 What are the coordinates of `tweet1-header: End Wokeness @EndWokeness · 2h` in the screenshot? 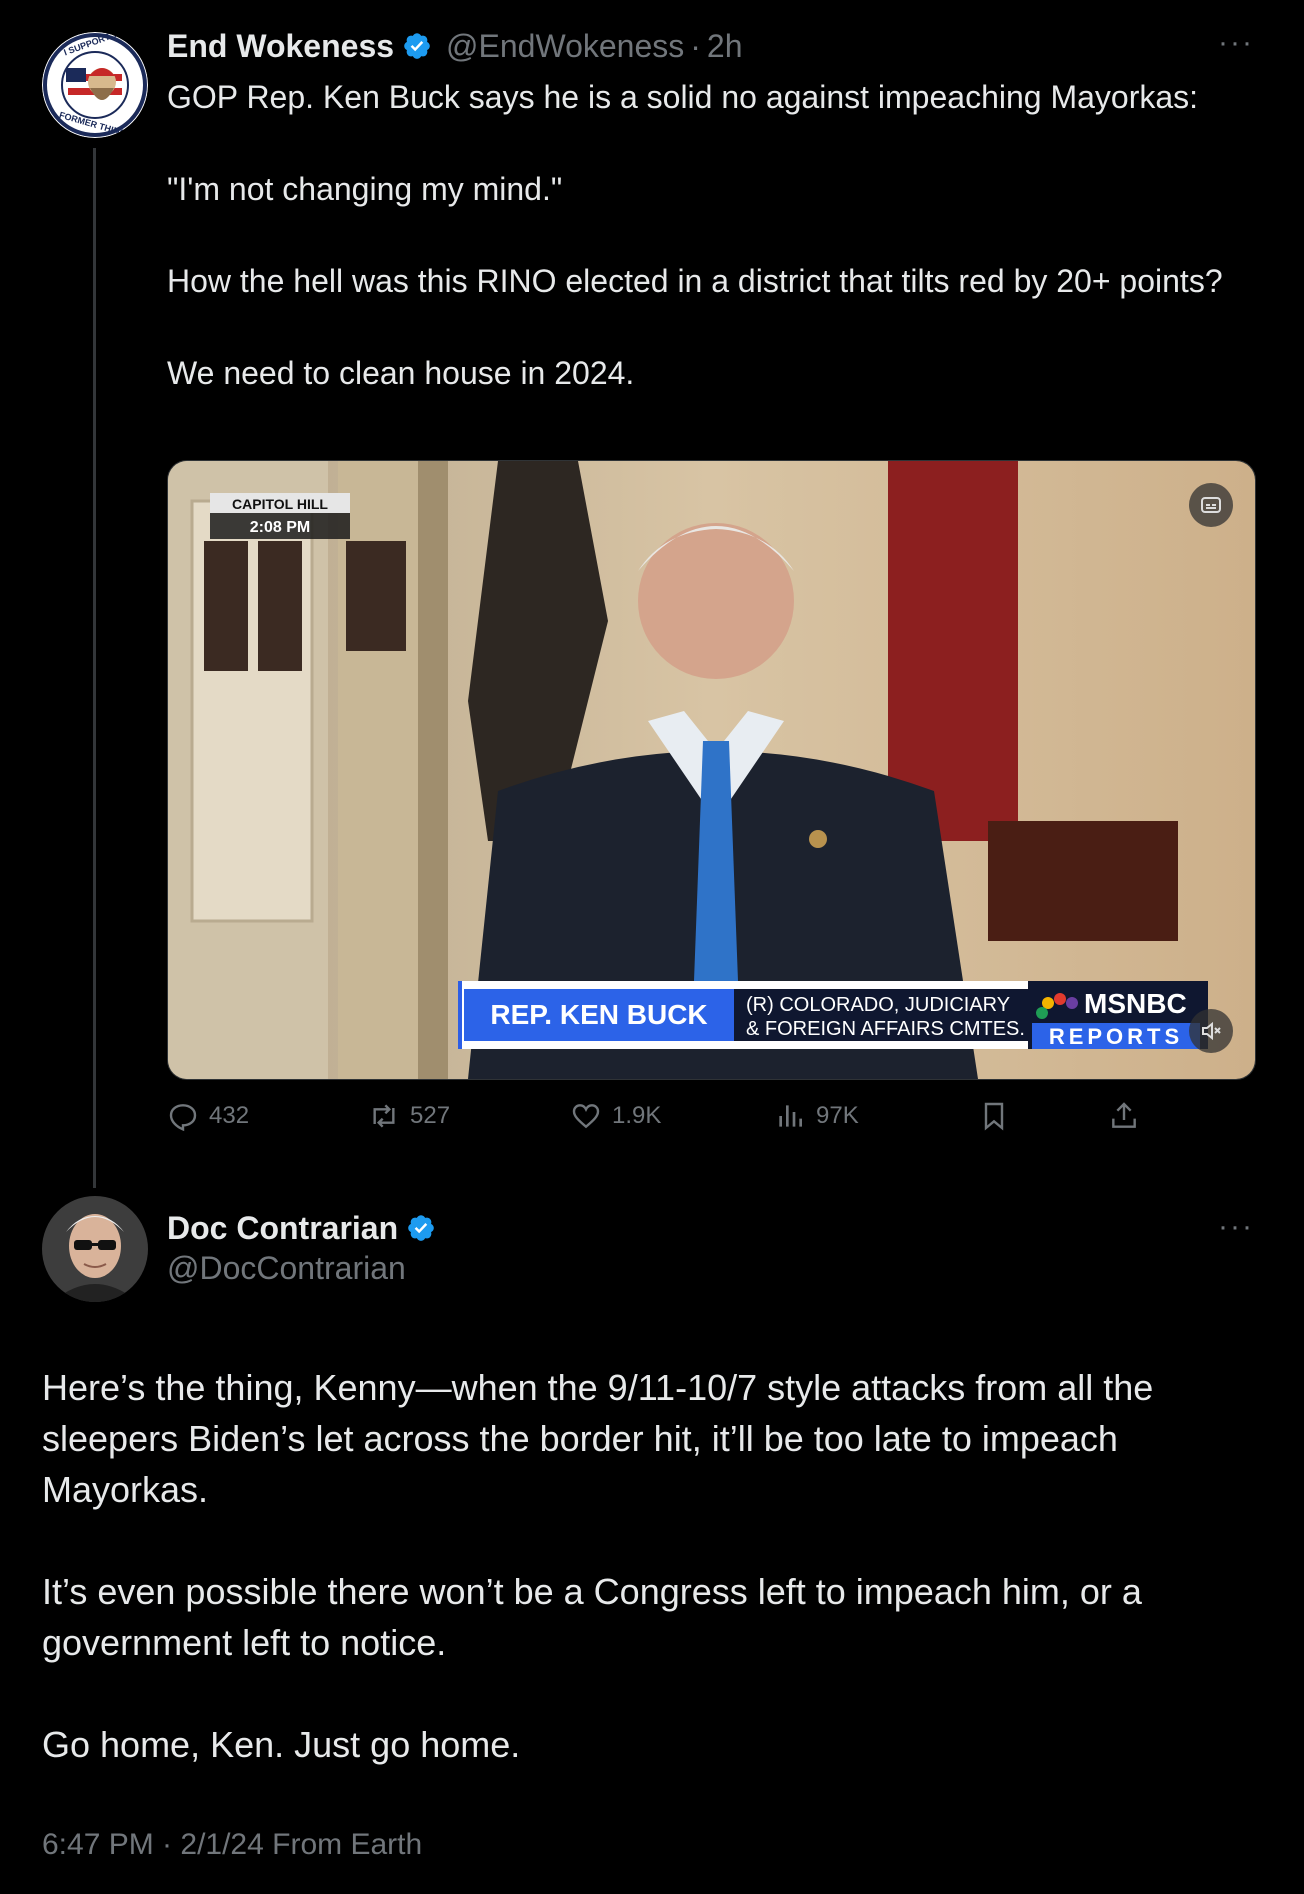 It's located at (455, 46).